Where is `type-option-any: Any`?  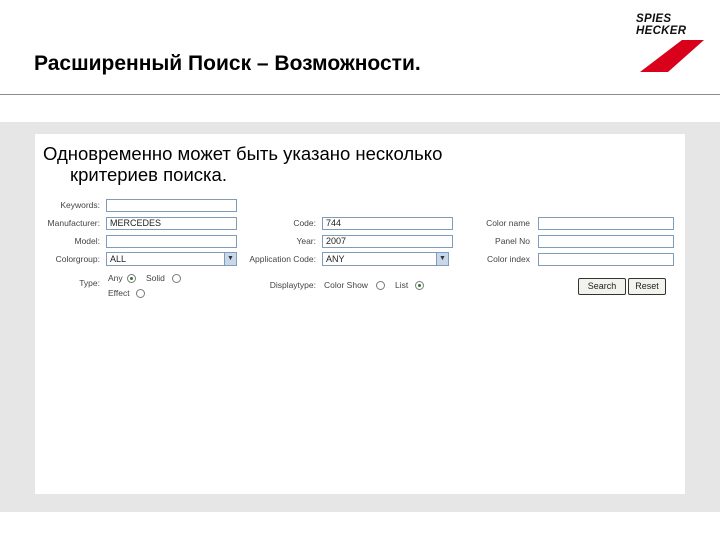 type-option-any: Any is located at coordinates (115, 278).